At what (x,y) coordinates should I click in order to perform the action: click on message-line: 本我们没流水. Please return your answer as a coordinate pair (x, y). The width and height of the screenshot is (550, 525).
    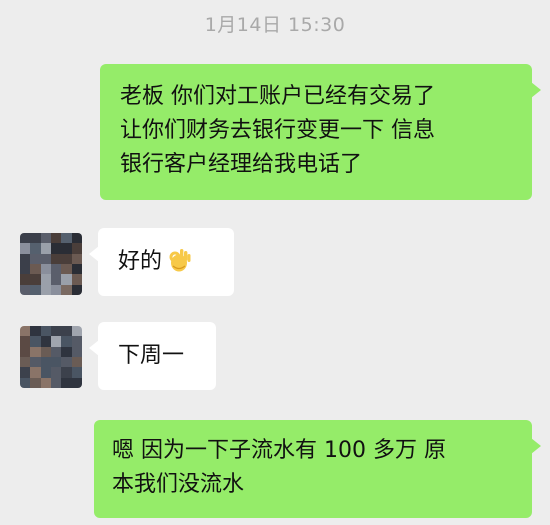
    Looking at the image, I should click on (178, 484).